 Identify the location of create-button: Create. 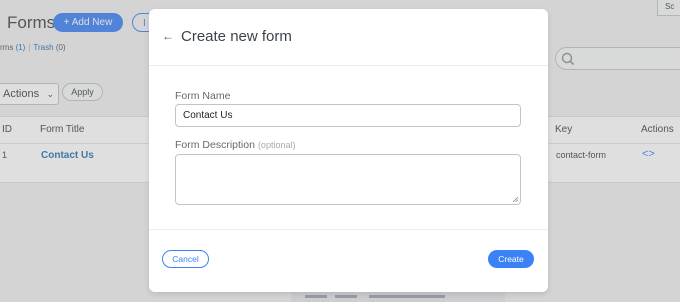
(511, 259).